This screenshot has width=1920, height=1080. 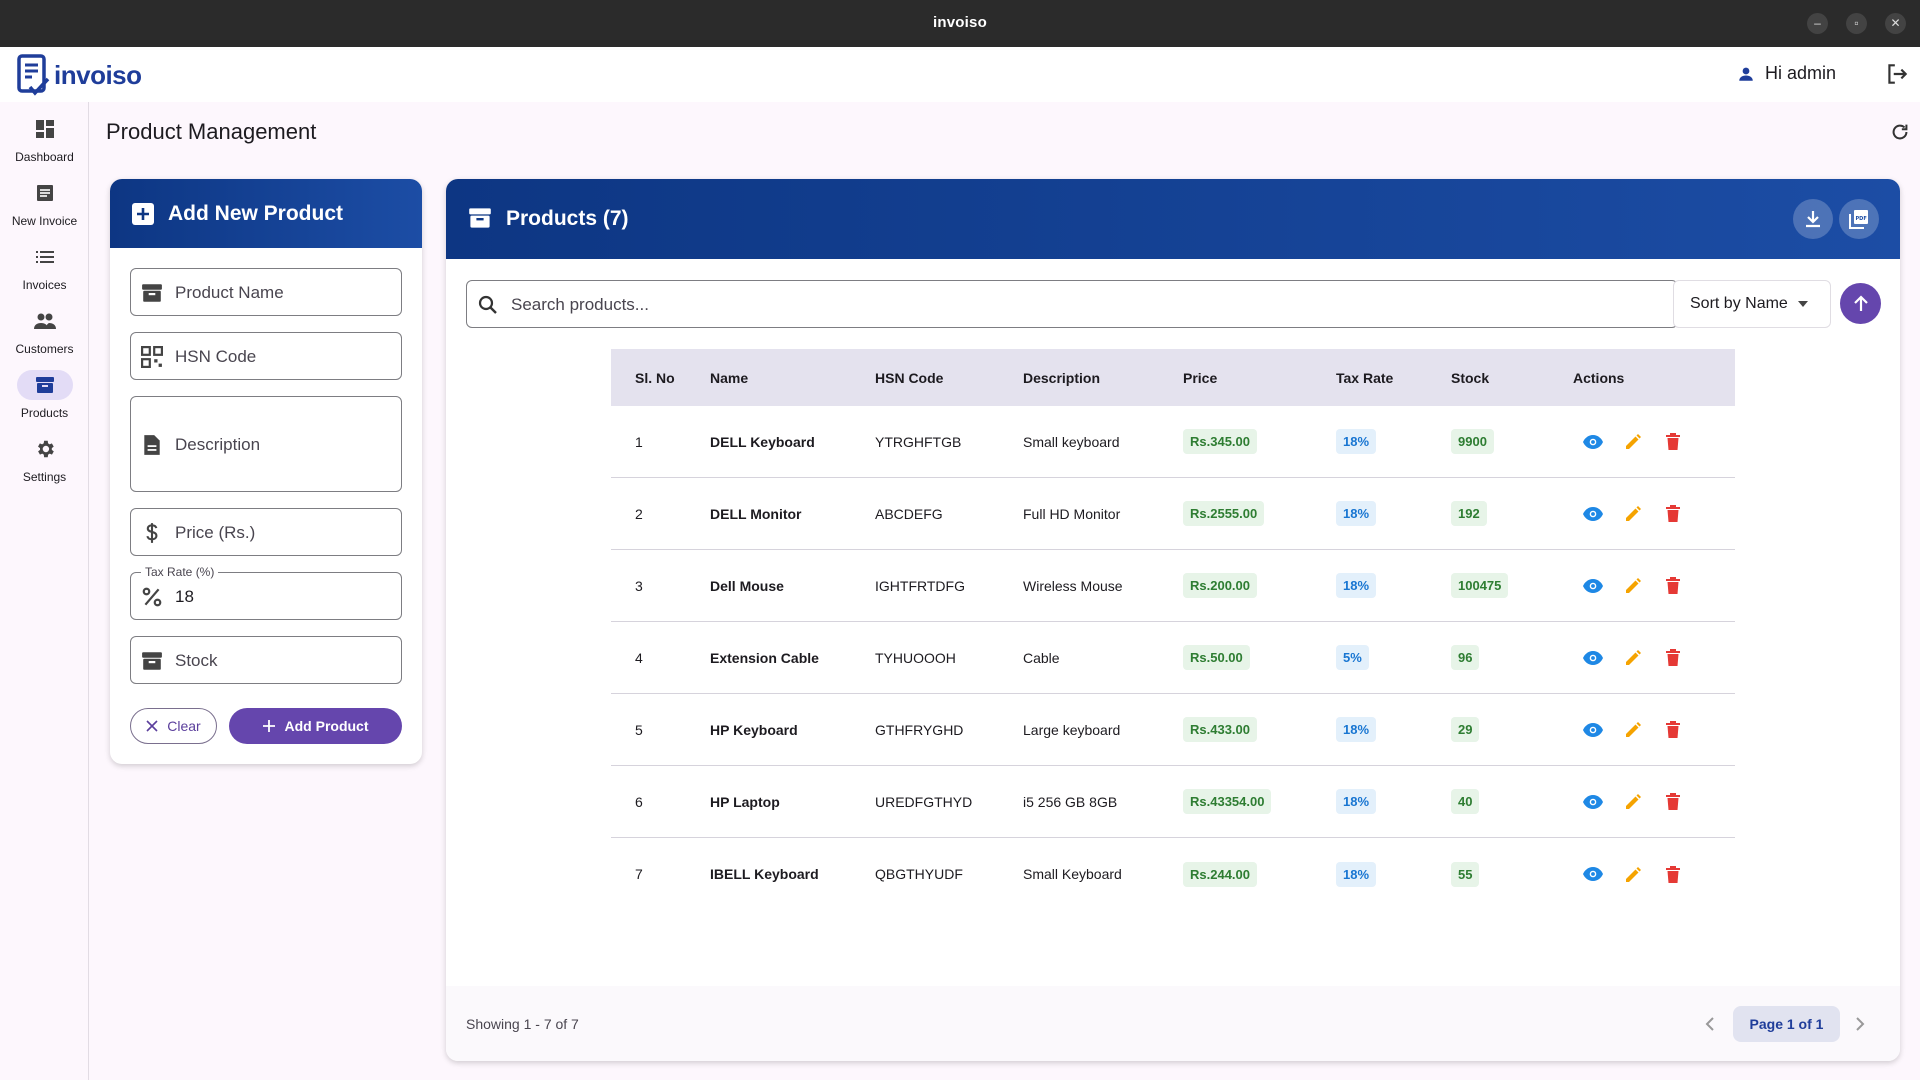 I want to click on chevron-right-icon, so click(x=1860, y=1024).